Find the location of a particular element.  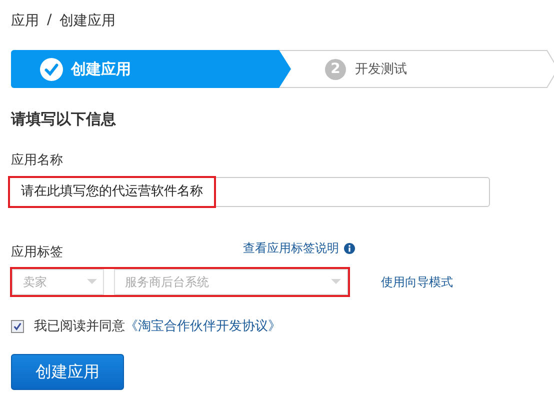

agreement-link: 《淘宝合作伙伴开发协议》 is located at coordinates (203, 326).